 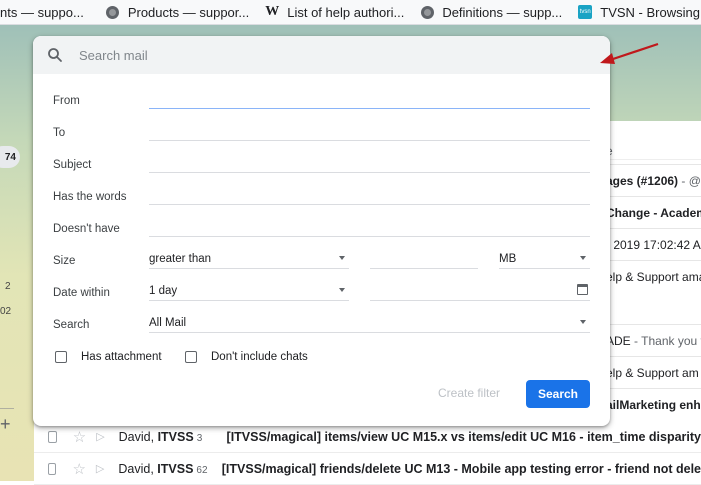 What do you see at coordinates (369, 323) in the screenshot?
I see `search-in-select: All Mail` at bounding box center [369, 323].